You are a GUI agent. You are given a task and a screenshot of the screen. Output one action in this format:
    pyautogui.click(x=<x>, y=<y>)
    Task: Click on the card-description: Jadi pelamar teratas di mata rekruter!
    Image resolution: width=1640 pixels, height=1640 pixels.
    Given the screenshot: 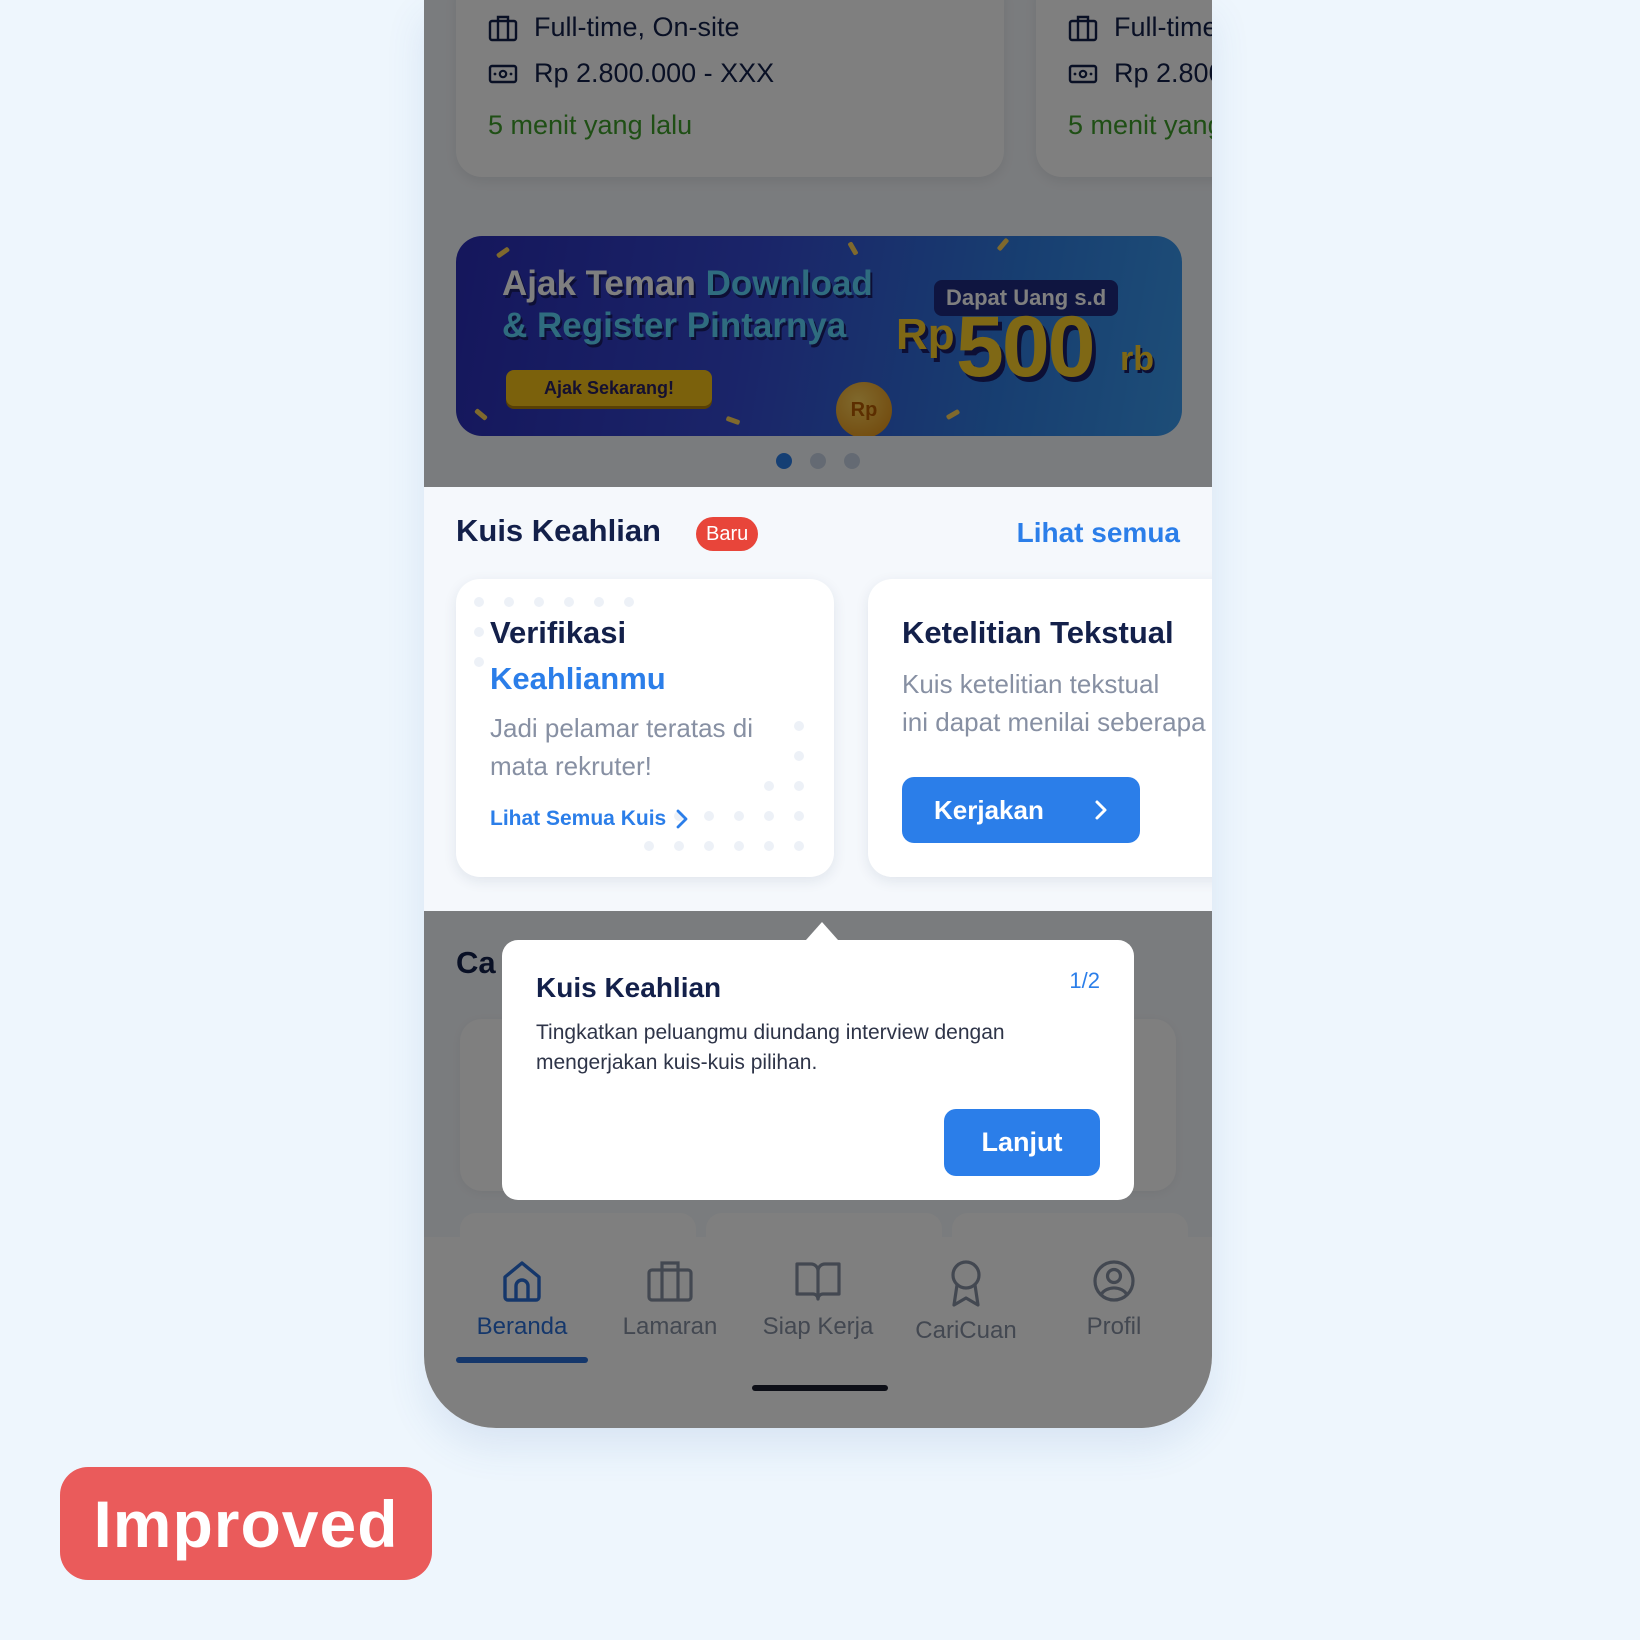 What is the action you would take?
    pyautogui.click(x=622, y=747)
    